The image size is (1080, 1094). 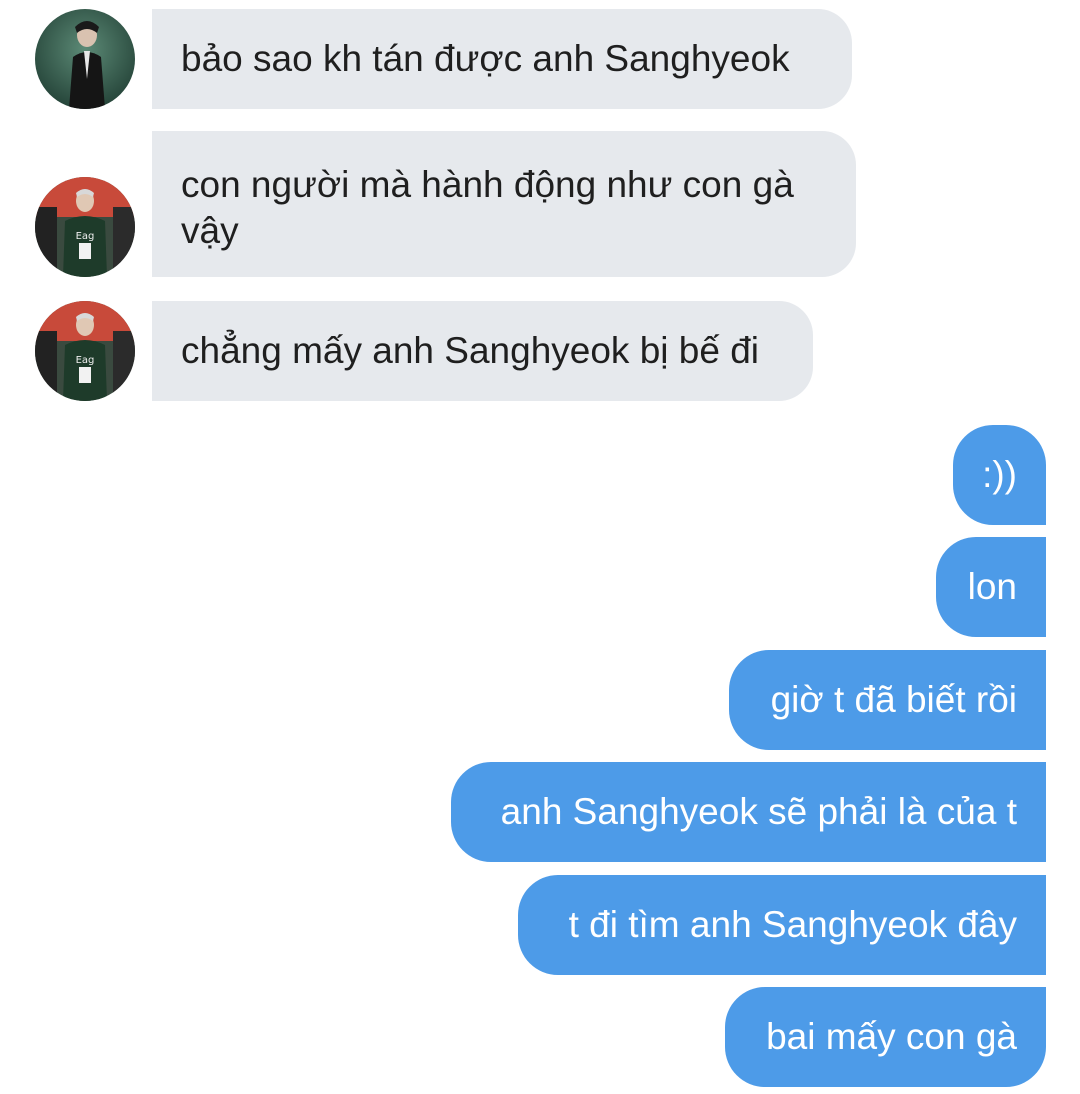 I want to click on message-text: anh Sanghyeok sẽ phải là của t, so click(x=758, y=811).